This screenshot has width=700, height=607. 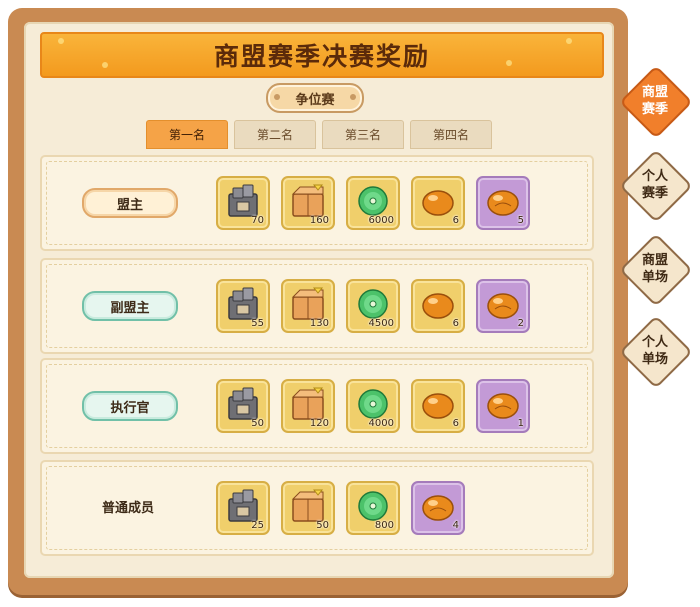 What do you see at coordinates (438, 508) in the screenshot?
I see `reward-item-rare: 4` at bounding box center [438, 508].